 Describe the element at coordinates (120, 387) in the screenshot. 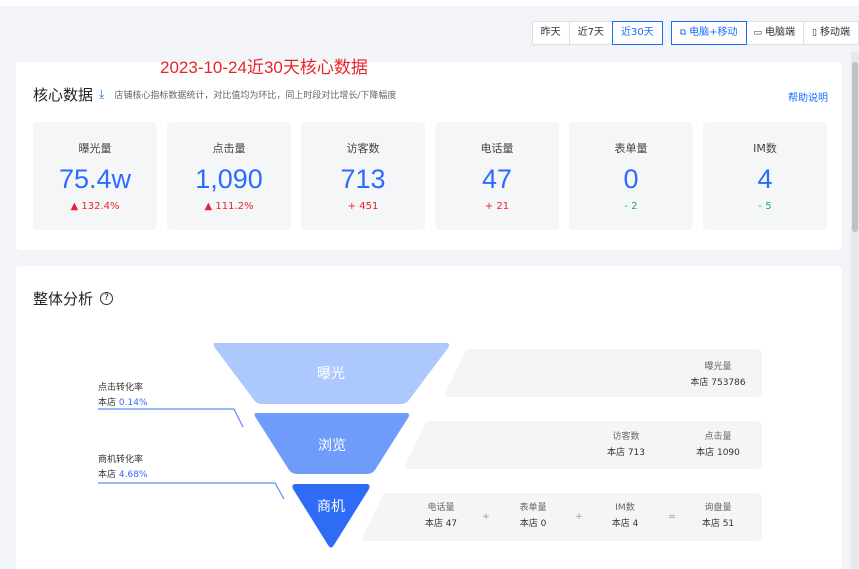

I see `click-rate-label: 点击转化率` at that location.